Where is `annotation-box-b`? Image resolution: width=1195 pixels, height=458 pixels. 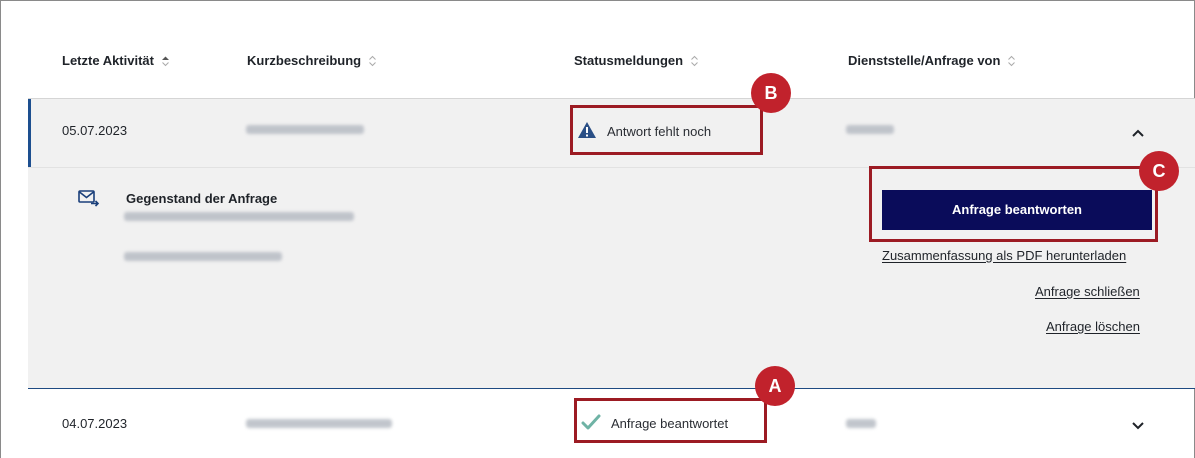
annotation-box-b is located at coordinates (666, 130).